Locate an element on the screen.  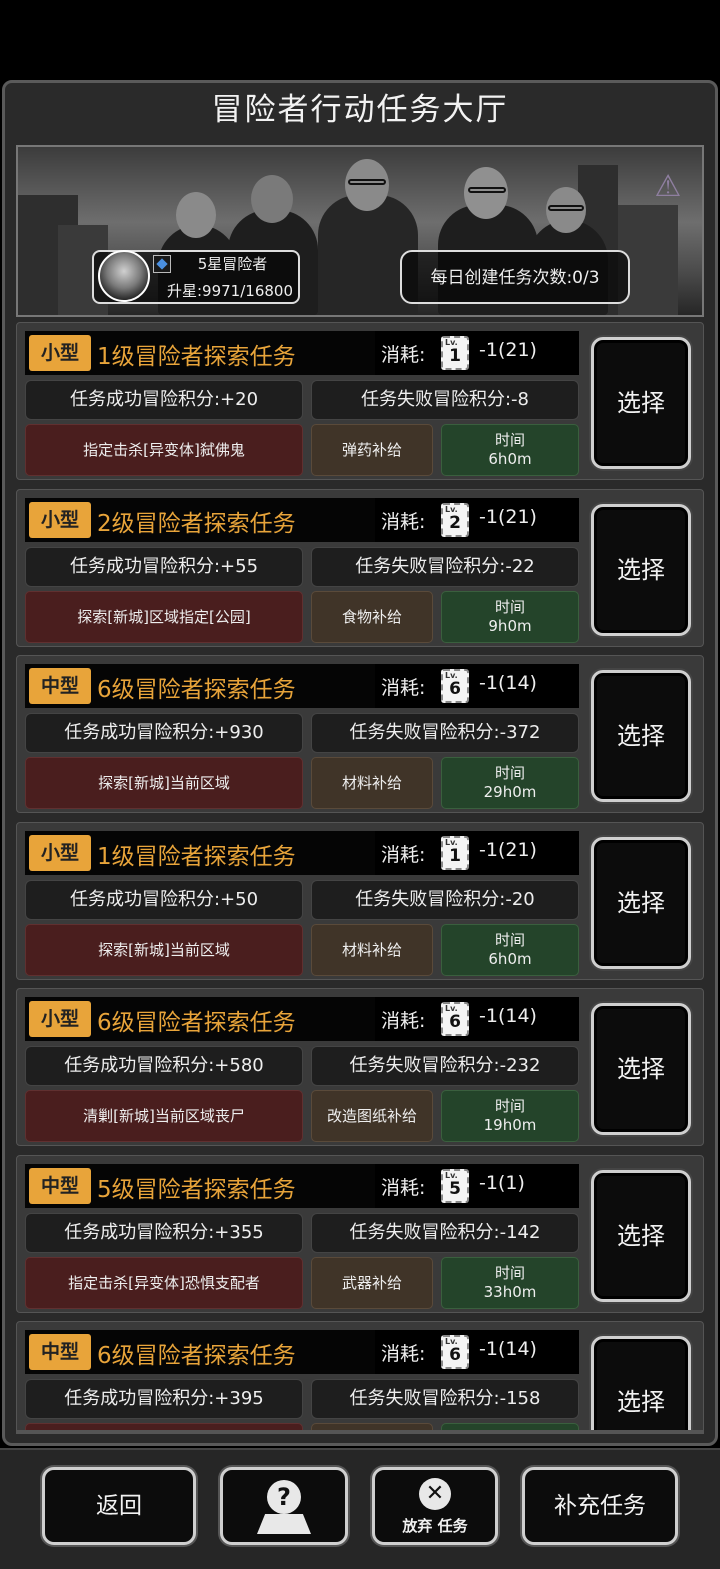
card-level: 2 is located at coordinates (455, 523).